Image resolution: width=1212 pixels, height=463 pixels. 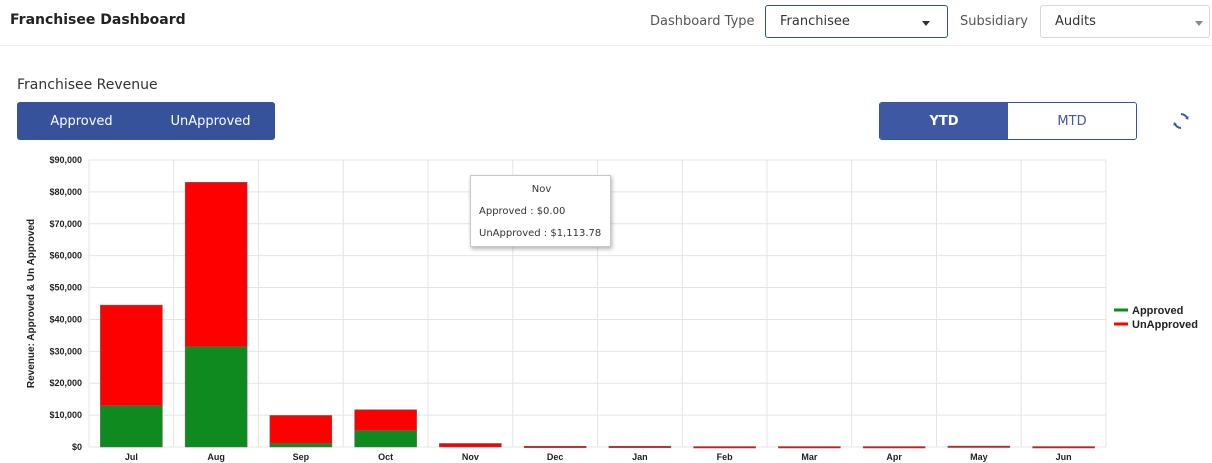 I want to click on mtd-button: MTD, so click(x=1072, y=121).